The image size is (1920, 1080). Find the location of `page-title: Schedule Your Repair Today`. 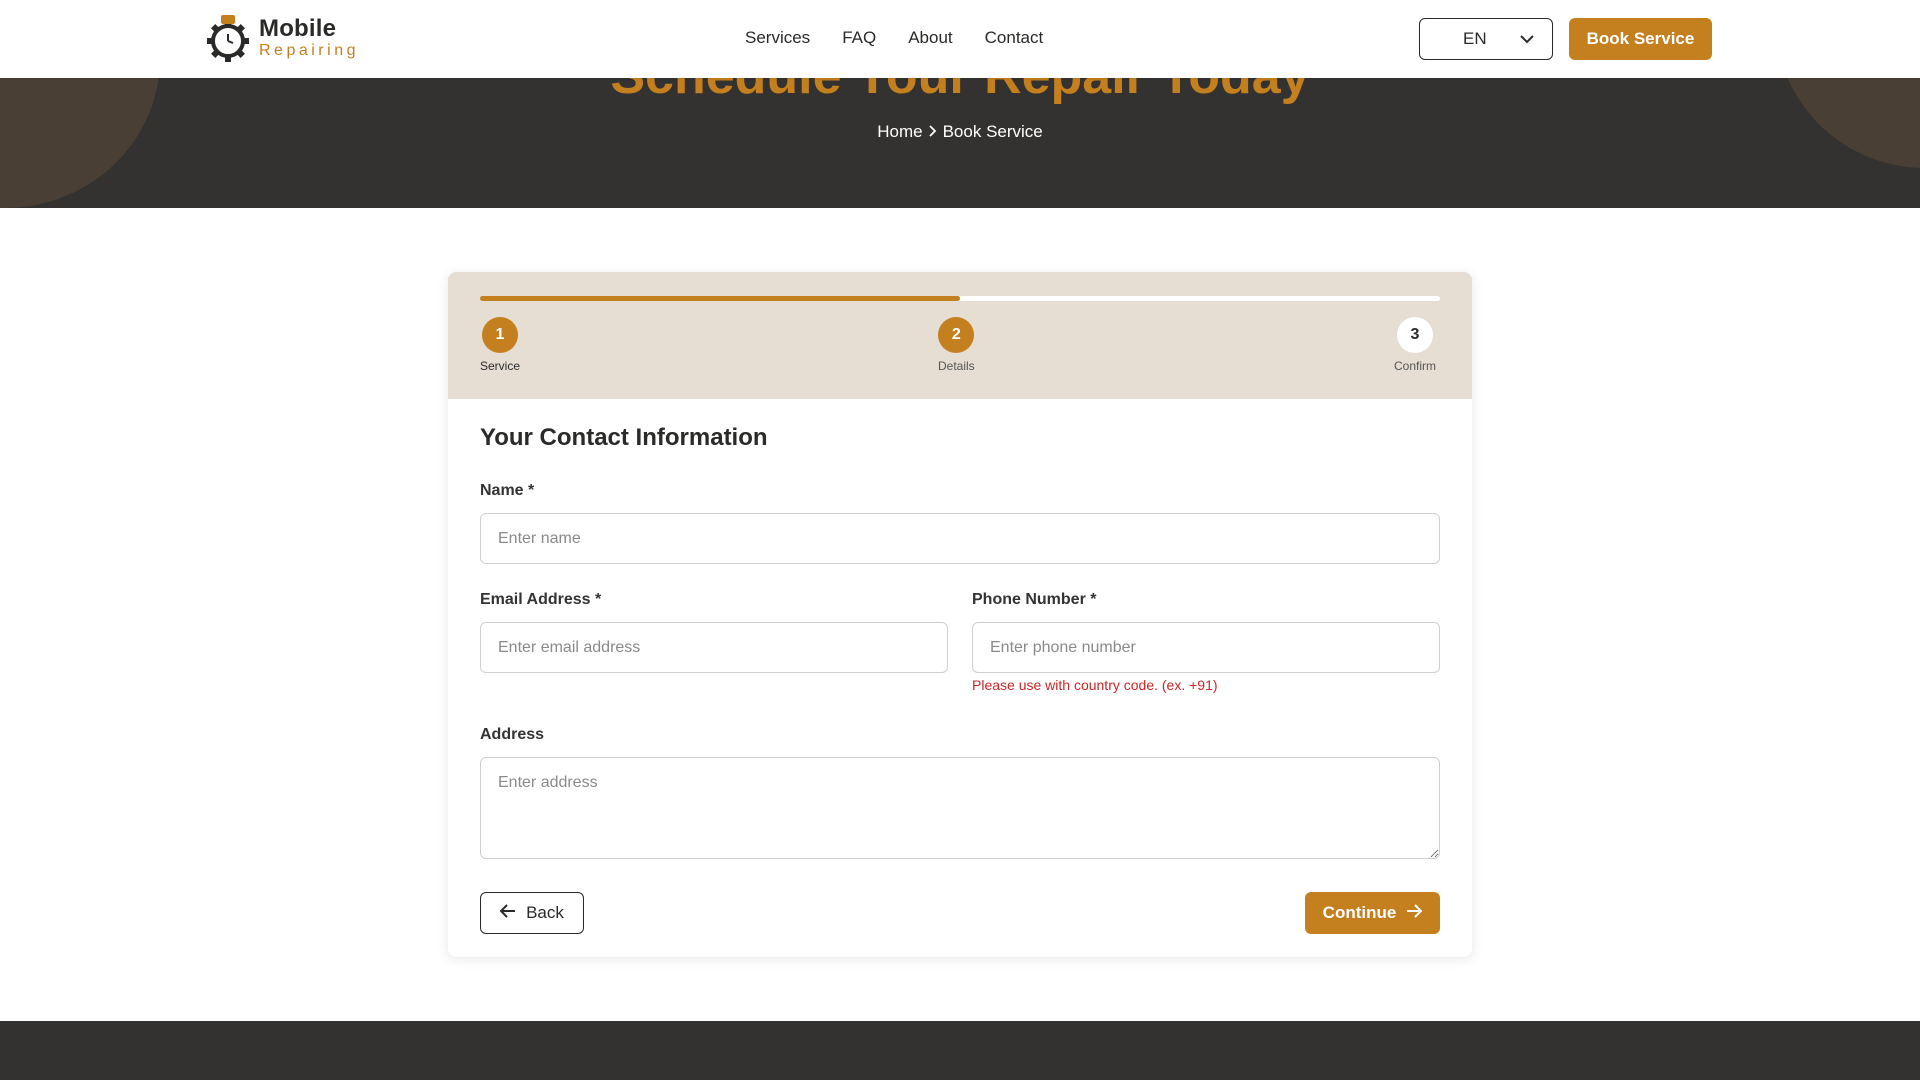

page-title: Schedule Your Repair Today is located at coordinates (960, 92).